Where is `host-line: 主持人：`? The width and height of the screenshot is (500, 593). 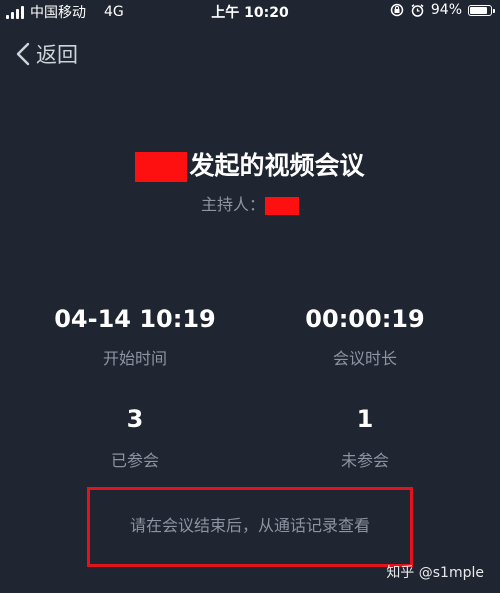
host-line: 主持人： is located at coordinates (250, 203).